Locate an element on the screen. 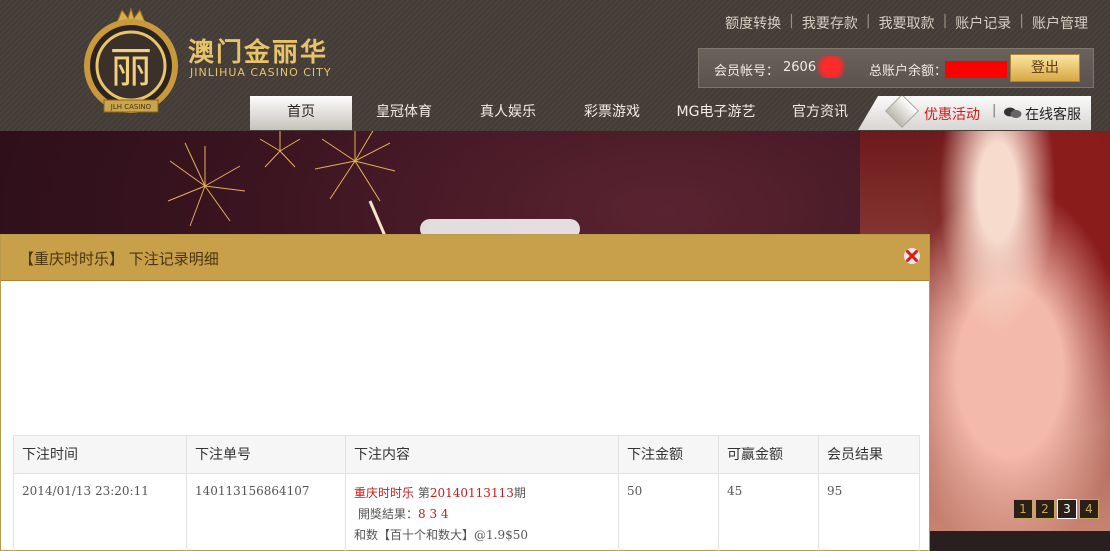 The image size is (1110, 551). period-suffix: 期 is located at coordinates (519, 493).